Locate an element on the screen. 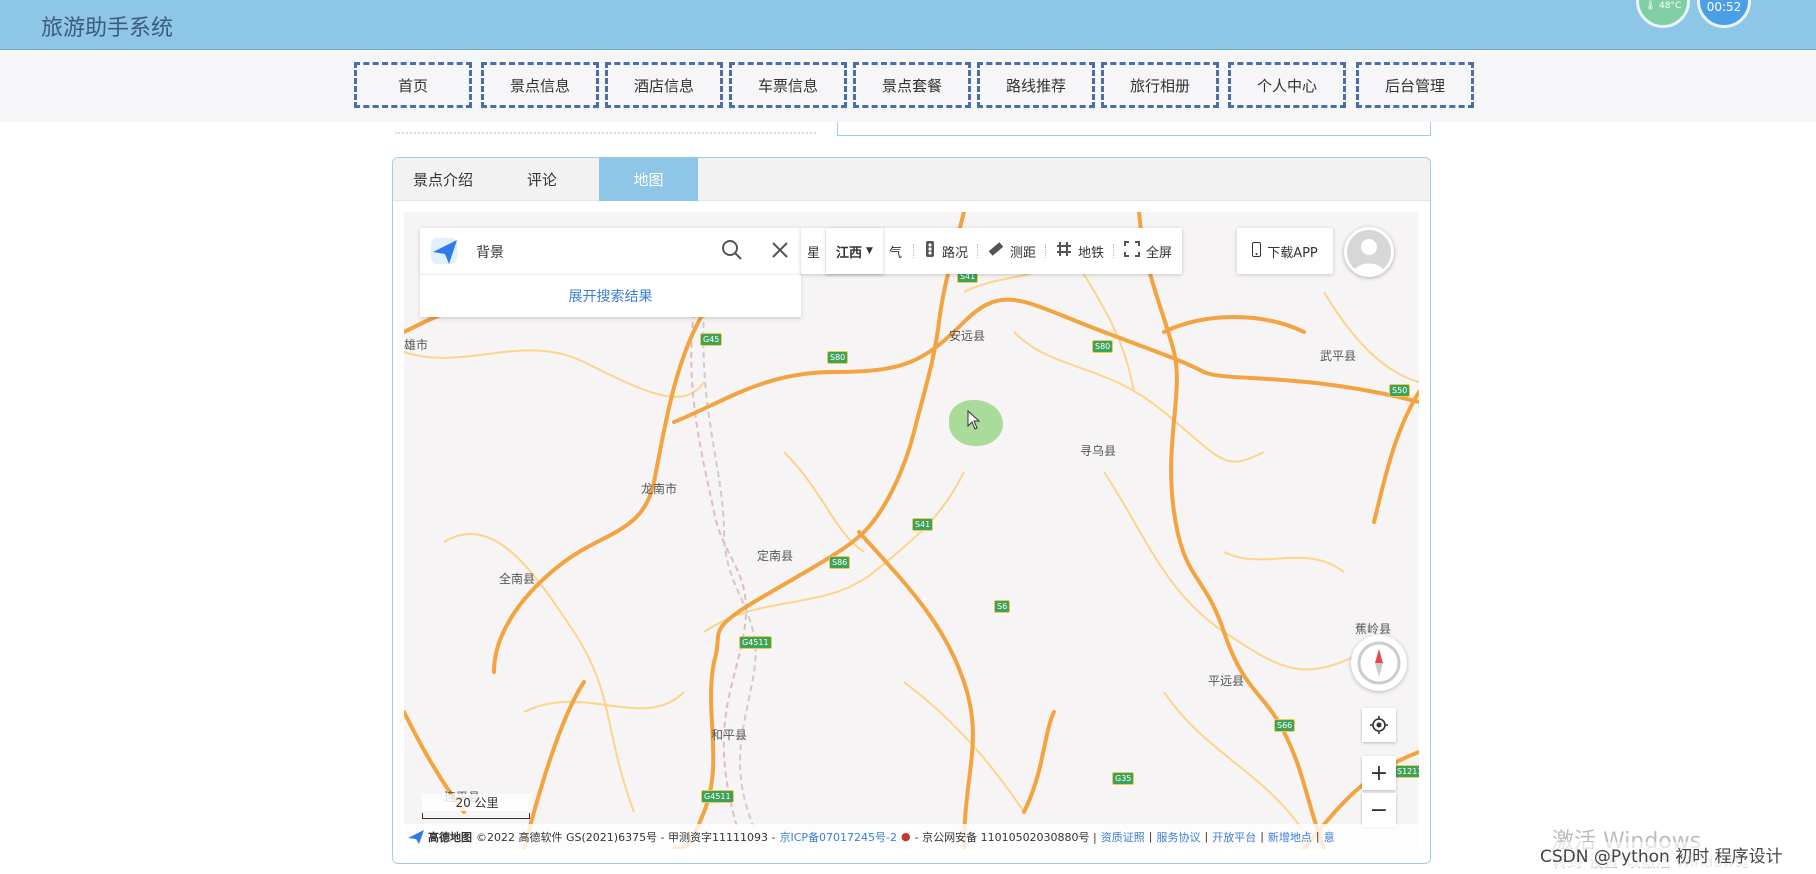 The height and width of the screenshot is (874, 1816). city-label: 江西 is located at coordinates (849, 253).